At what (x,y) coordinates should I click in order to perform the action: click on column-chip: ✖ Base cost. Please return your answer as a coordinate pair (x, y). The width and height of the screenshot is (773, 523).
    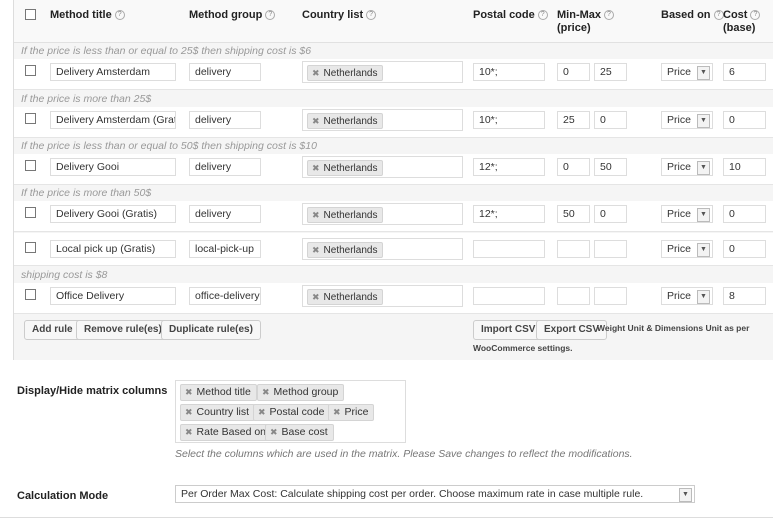
    Looking at the image, I should click on (299, 432).